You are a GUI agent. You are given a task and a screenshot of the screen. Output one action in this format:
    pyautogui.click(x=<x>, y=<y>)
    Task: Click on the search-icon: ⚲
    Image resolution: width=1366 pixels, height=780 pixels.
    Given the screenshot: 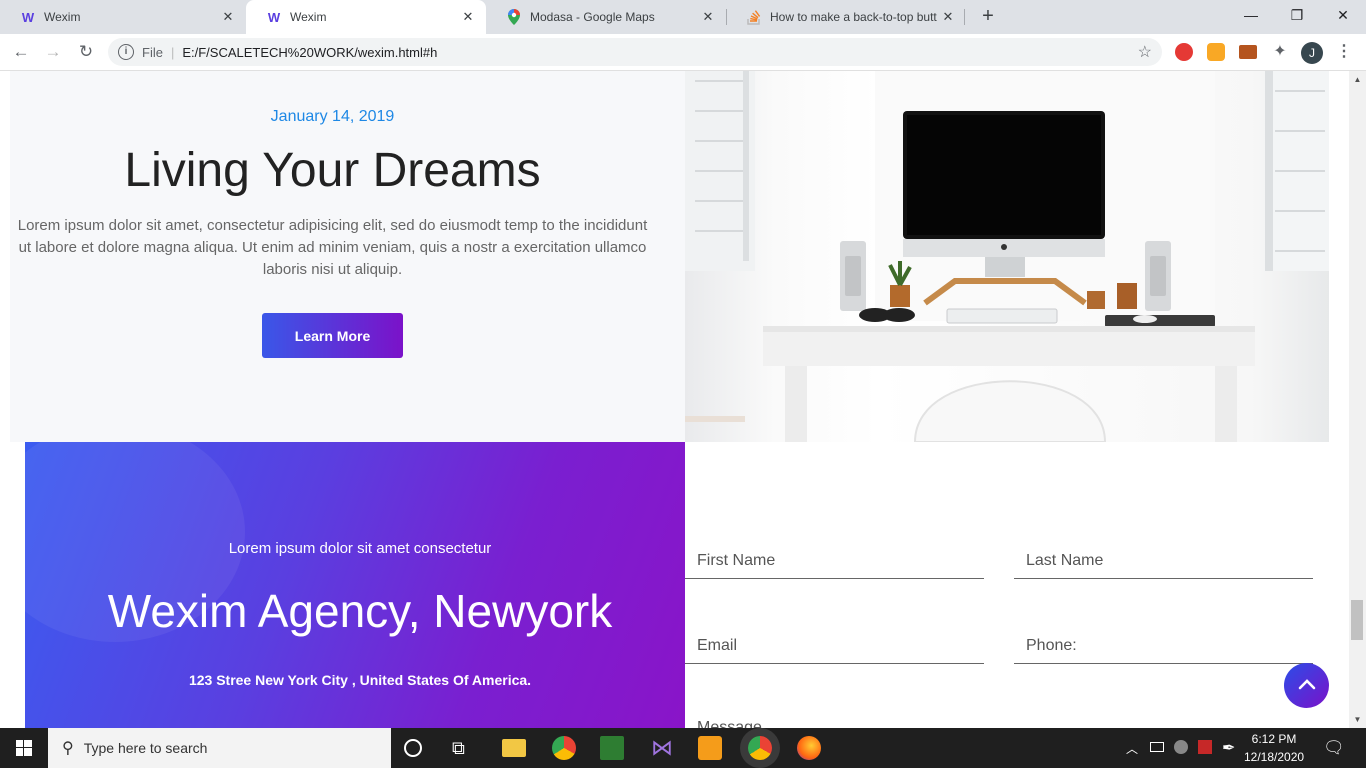 What is the action you would take?
    pyautogui.click(x=68, y=748)
    